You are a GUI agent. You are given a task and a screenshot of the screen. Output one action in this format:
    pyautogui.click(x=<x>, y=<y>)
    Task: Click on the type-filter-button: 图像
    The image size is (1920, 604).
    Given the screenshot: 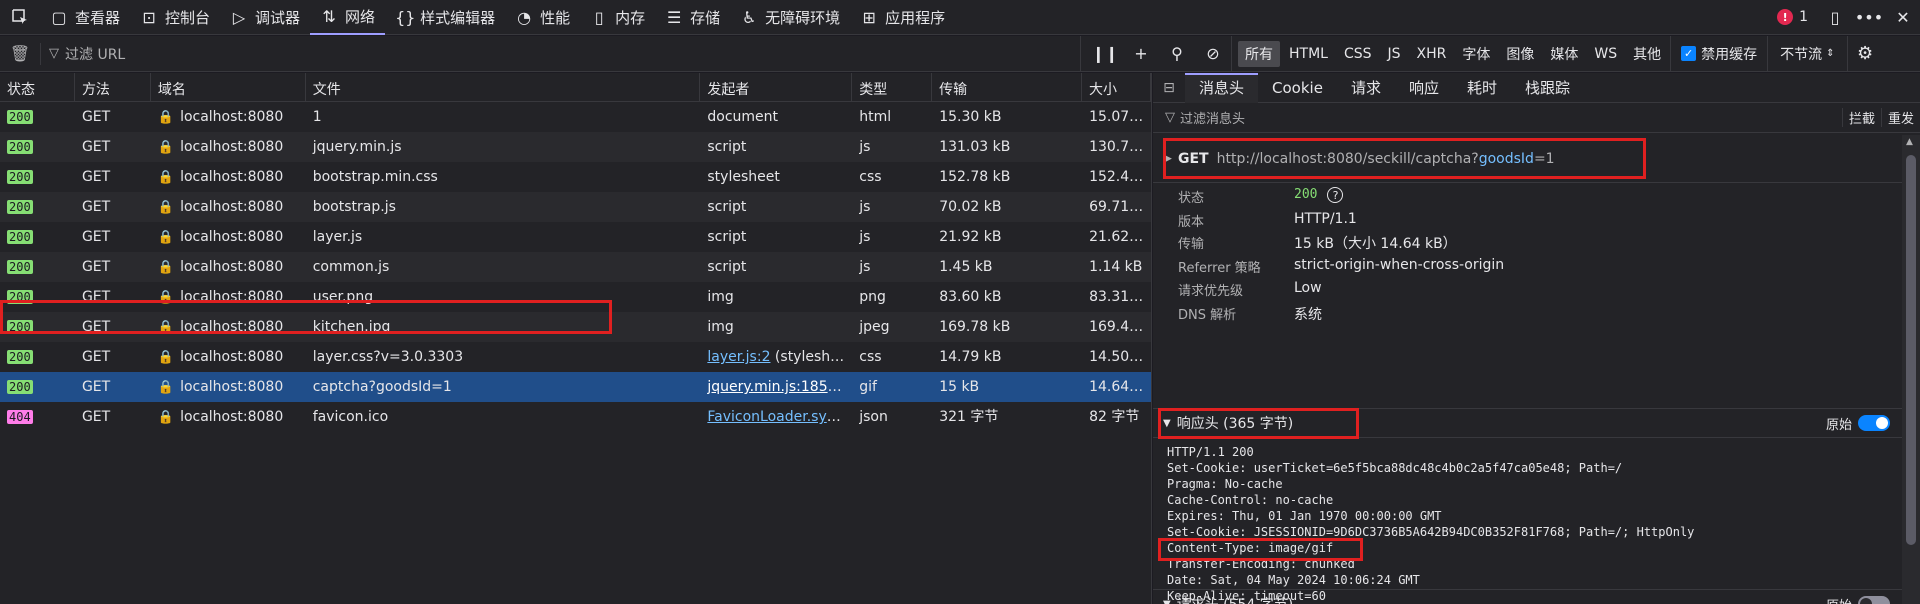 What is the action you would take?
    pyautogui.click(x=1520, y=54)
    